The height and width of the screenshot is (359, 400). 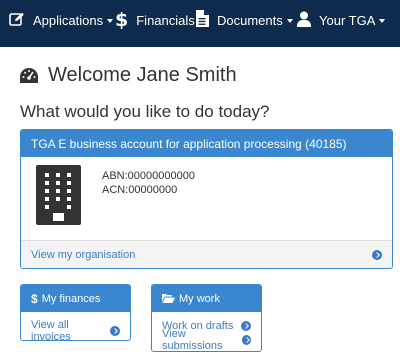 What do you see at coordinates (199, 298) in the screenshot?
I see `my-work-label: My work` at bounding box center [199, 298].